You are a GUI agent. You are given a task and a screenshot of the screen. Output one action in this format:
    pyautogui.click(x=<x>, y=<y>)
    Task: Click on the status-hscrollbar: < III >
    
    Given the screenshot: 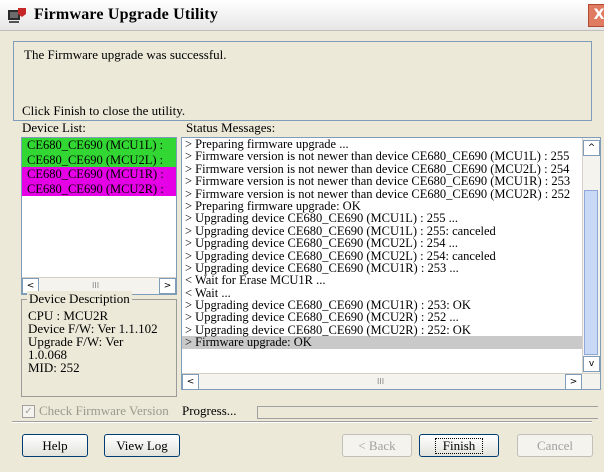 What is the action you would take?
    pyautogui.click(x=391, y=381)
    